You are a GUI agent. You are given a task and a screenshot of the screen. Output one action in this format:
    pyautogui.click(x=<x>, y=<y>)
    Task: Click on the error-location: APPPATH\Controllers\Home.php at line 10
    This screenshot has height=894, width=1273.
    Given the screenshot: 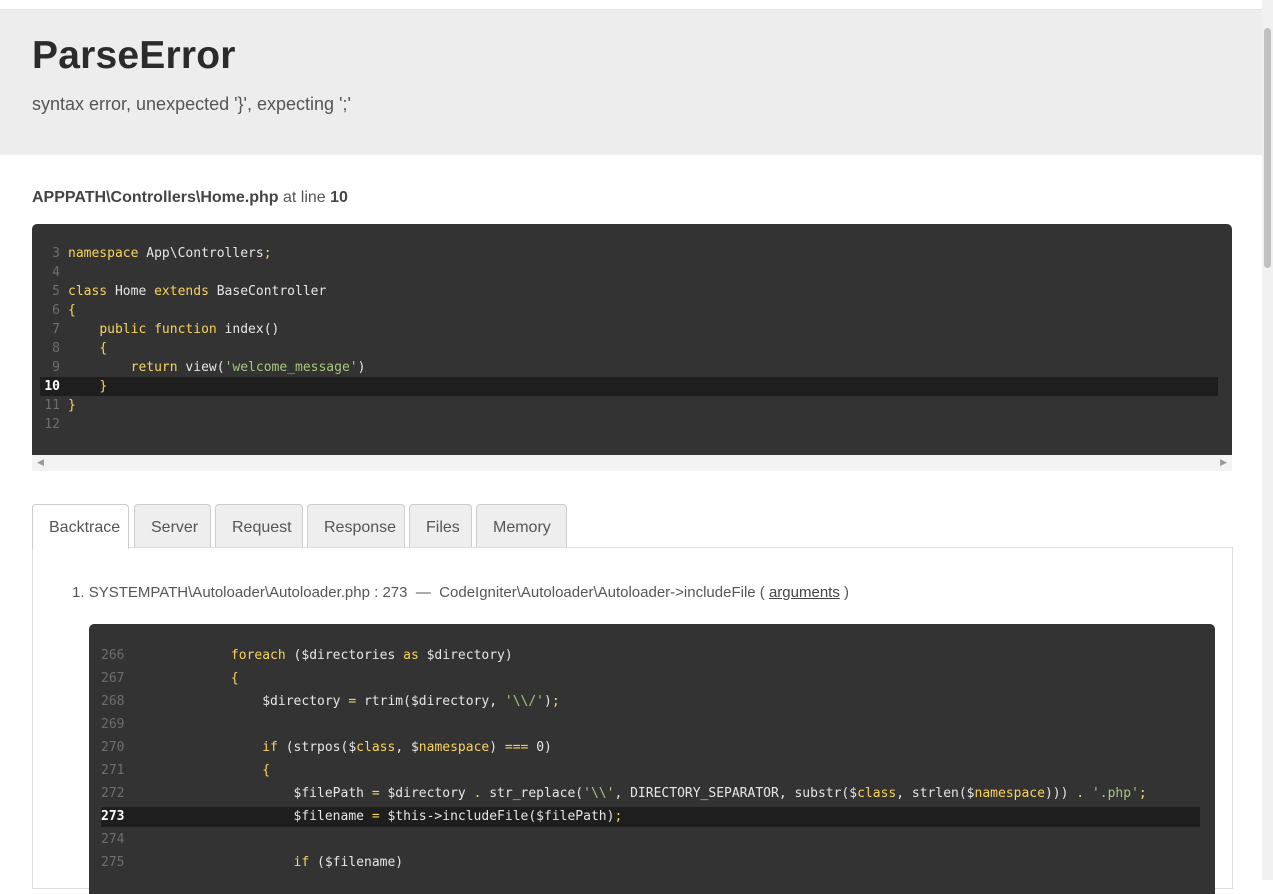 What is the action you would take?
    pyautogui.click(x=190, y=198)
    